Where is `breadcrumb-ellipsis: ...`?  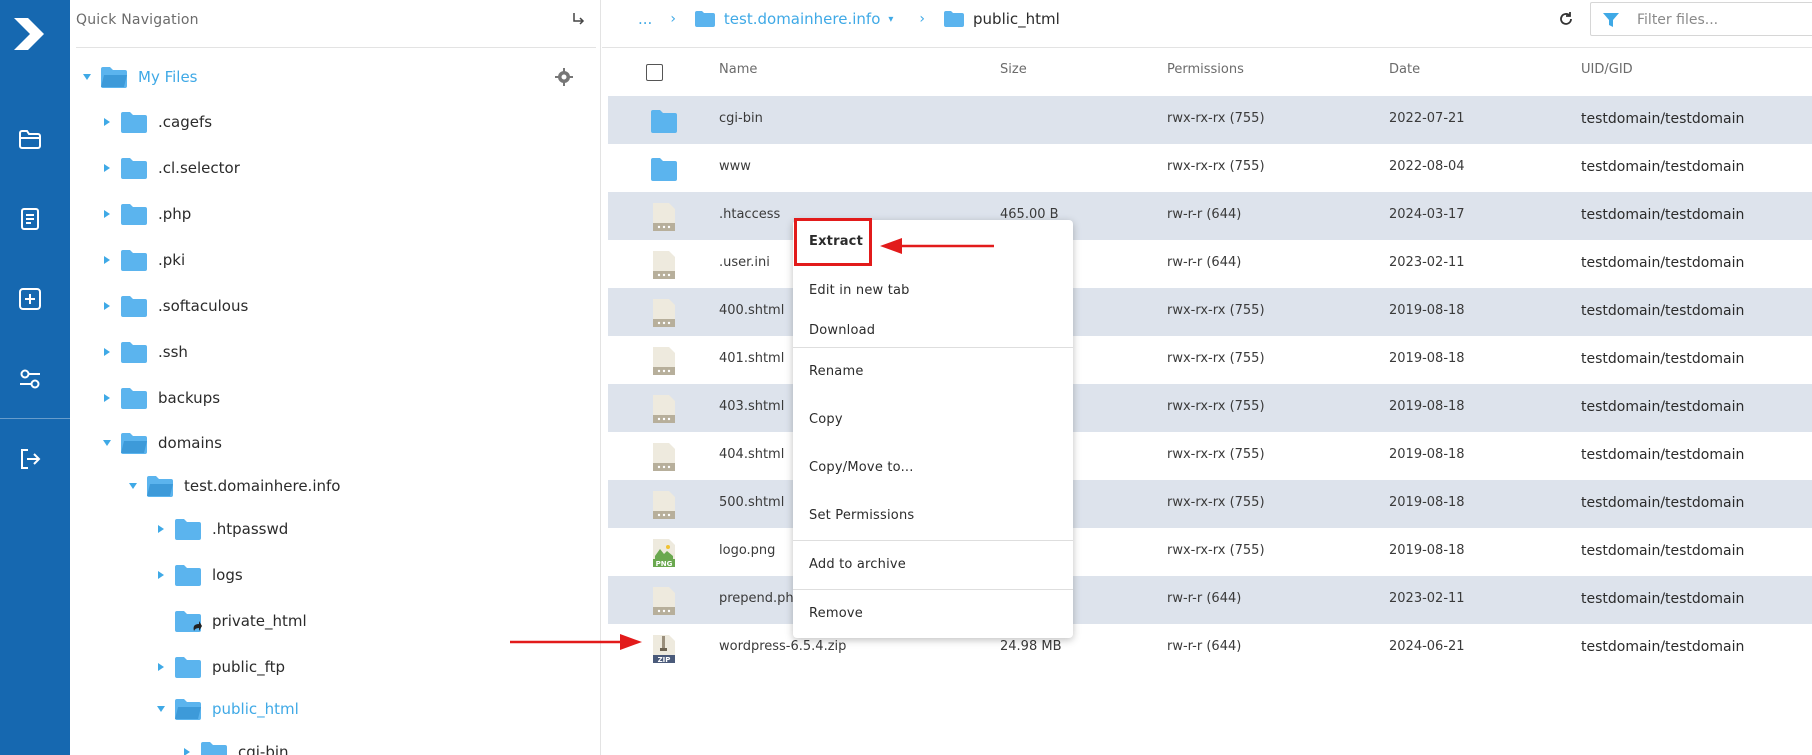
breadcrumb-ellipsis: ... is located at coordinates (645, 19).